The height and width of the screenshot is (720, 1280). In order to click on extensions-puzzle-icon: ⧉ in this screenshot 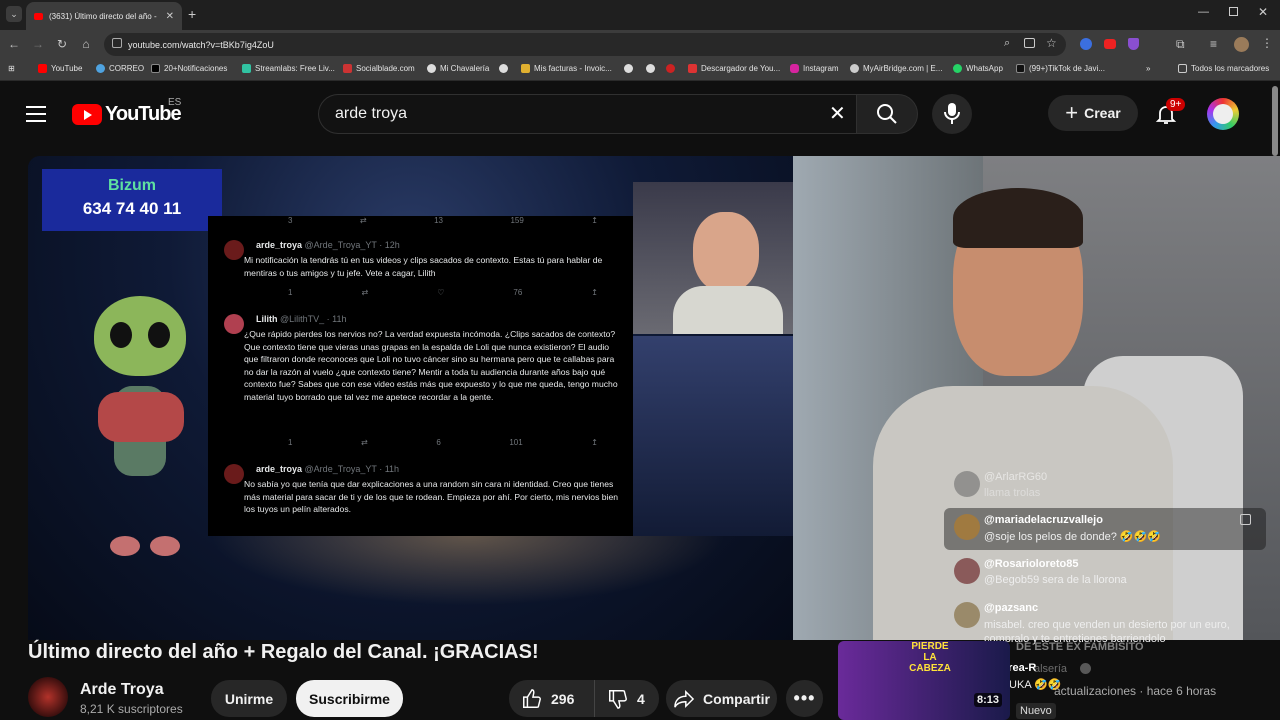, I will do `click(1180, 44)`.